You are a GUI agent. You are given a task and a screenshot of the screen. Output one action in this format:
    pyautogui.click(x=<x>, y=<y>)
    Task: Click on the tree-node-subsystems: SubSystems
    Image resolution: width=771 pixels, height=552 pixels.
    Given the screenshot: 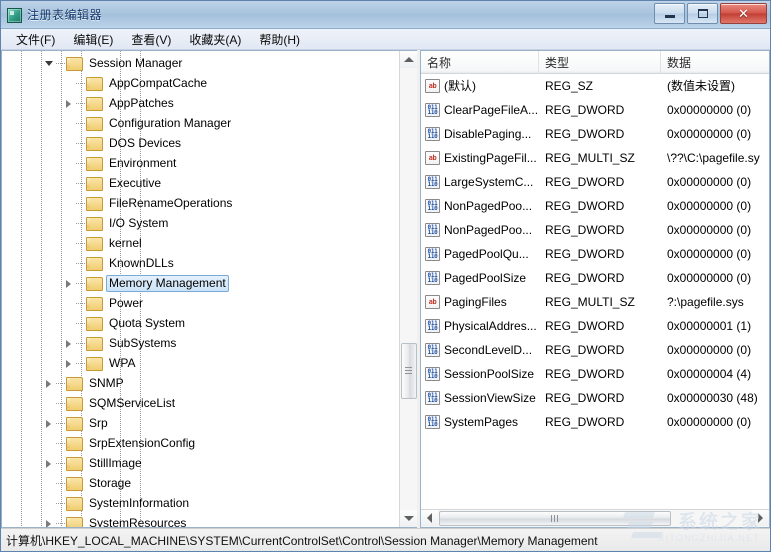 What is the action you would take?
    pyautogui.click(x=200, y=343)
    